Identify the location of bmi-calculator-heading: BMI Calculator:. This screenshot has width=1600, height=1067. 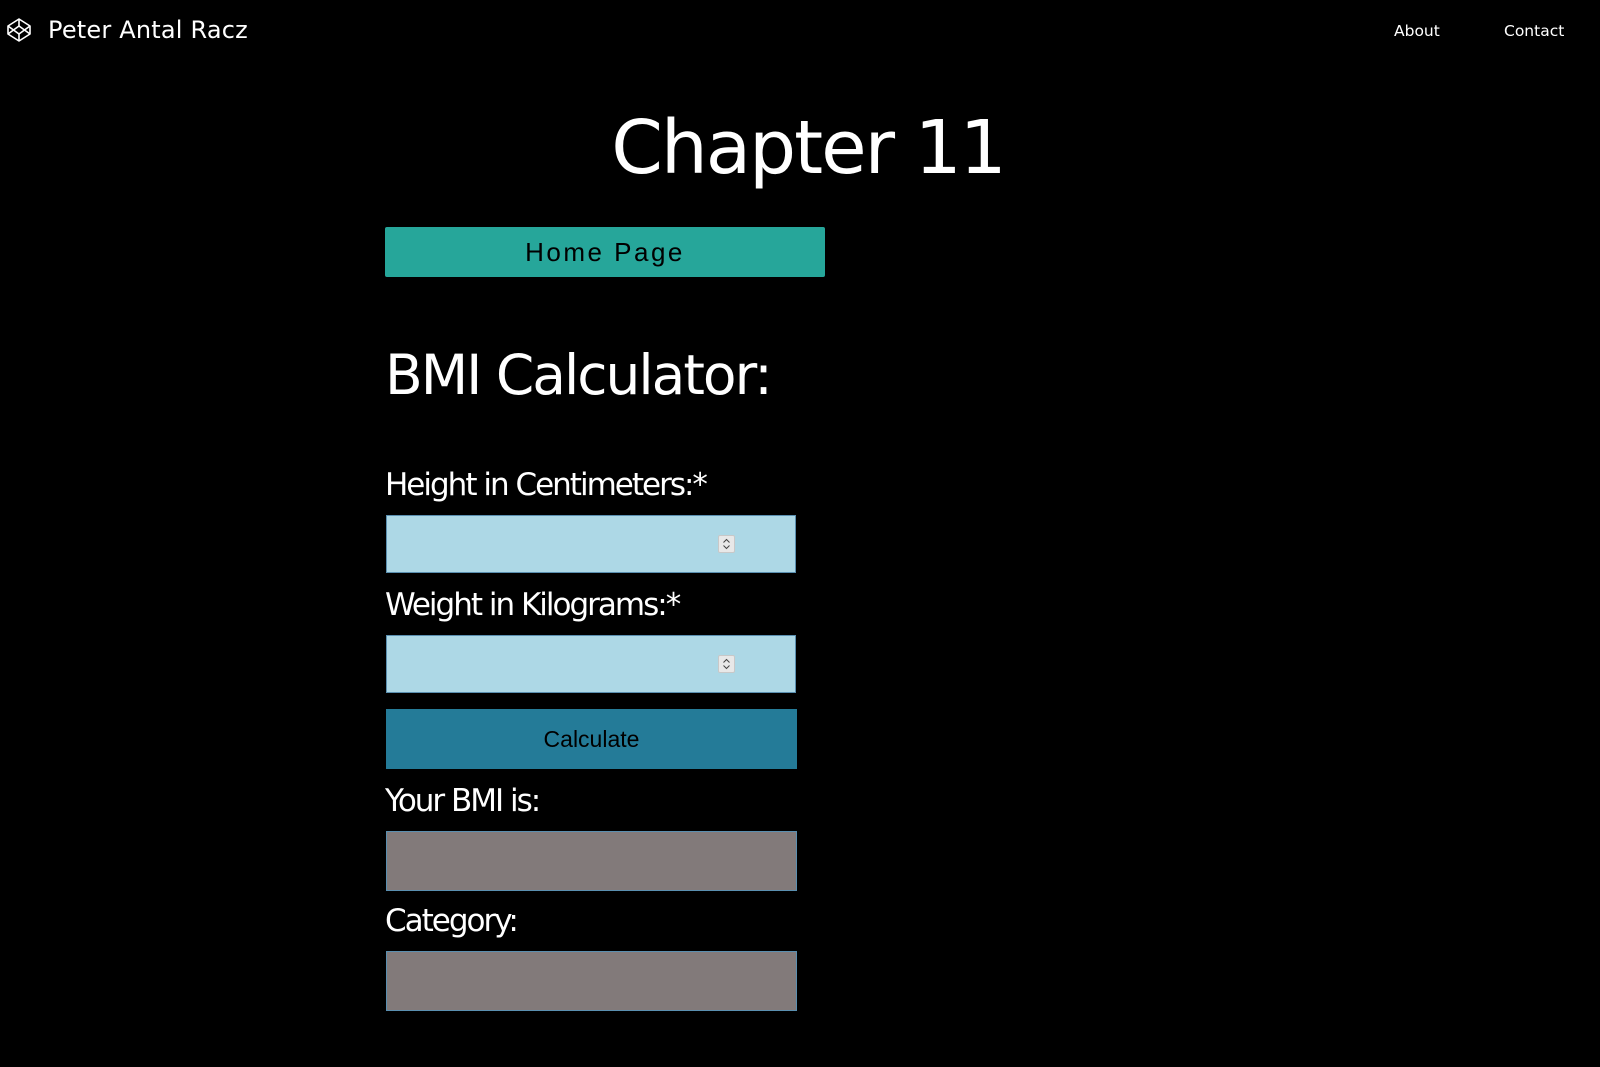
(579, 375).